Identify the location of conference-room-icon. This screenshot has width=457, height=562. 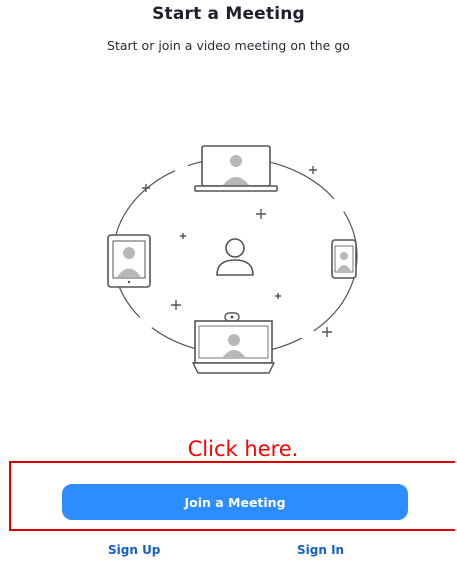
(233, 343).